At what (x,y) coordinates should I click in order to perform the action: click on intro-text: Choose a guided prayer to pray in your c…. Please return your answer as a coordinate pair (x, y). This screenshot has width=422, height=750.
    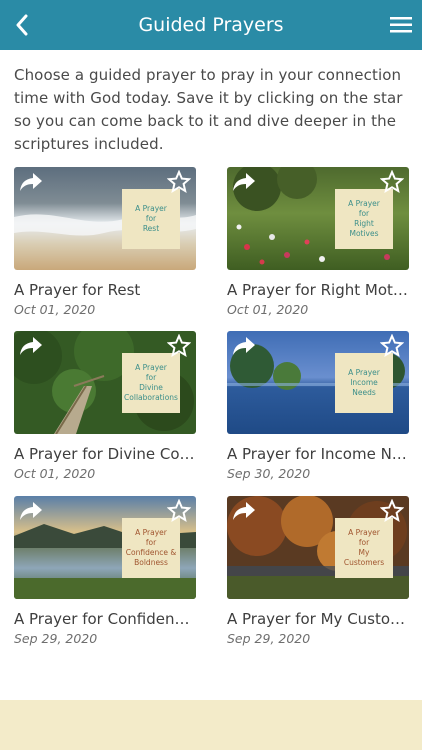
    Looking at the image, I should click on (208, 109).